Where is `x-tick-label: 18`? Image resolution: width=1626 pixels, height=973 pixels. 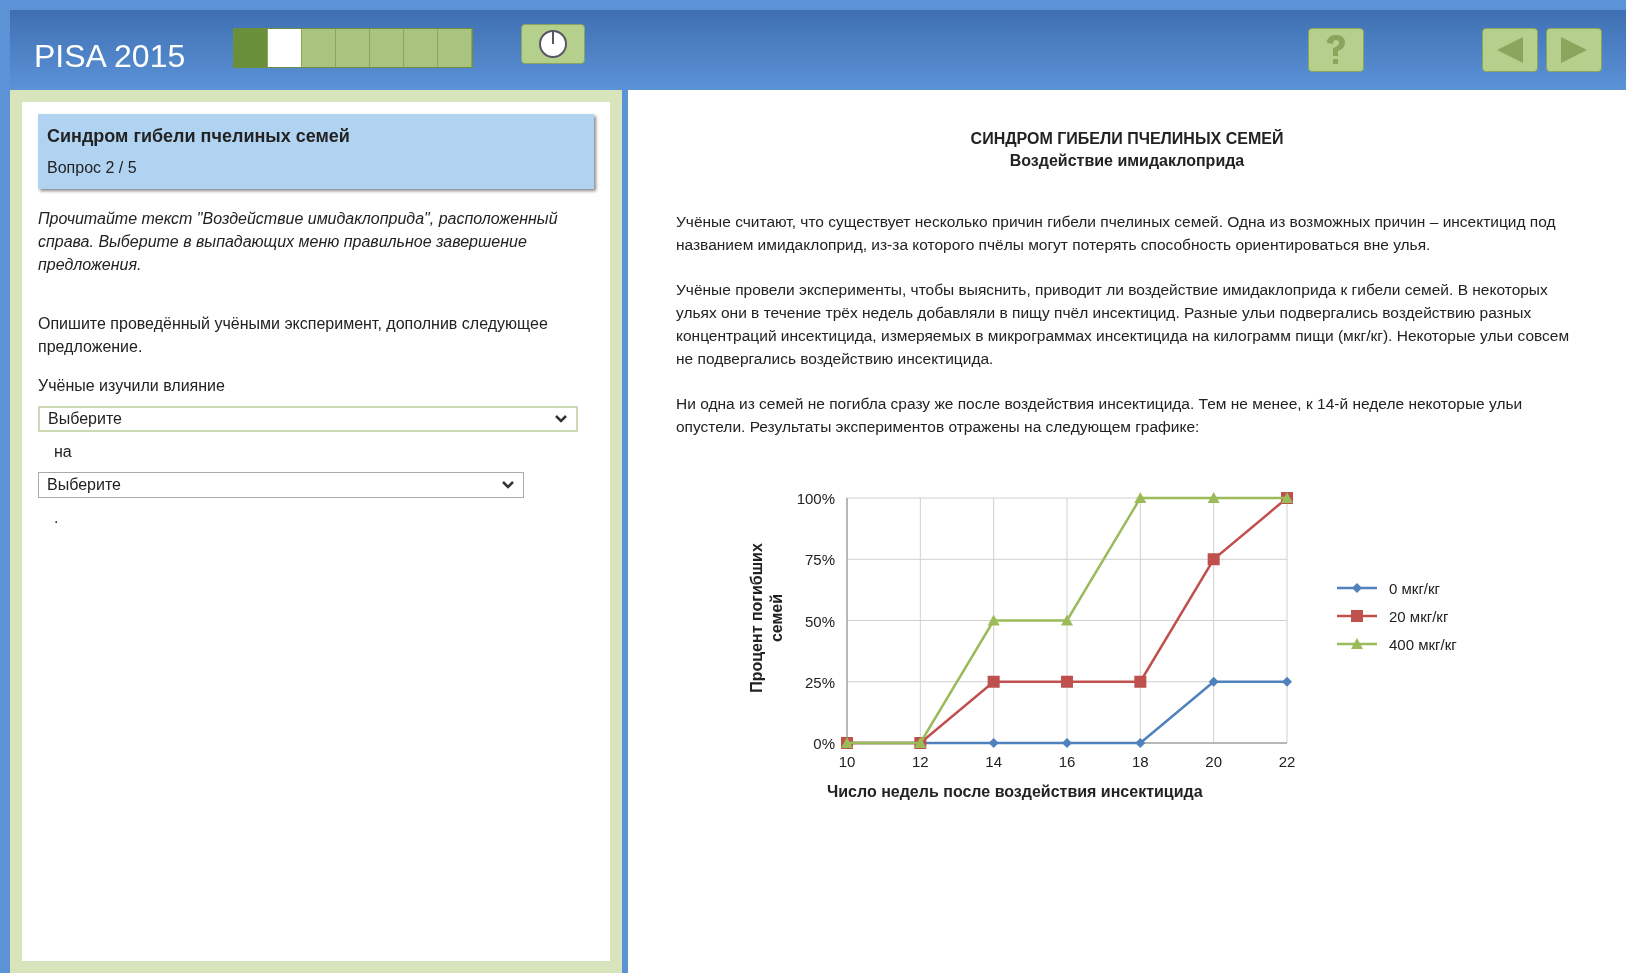
x-tick-label: 18 is located at coordinates (1140, 762).